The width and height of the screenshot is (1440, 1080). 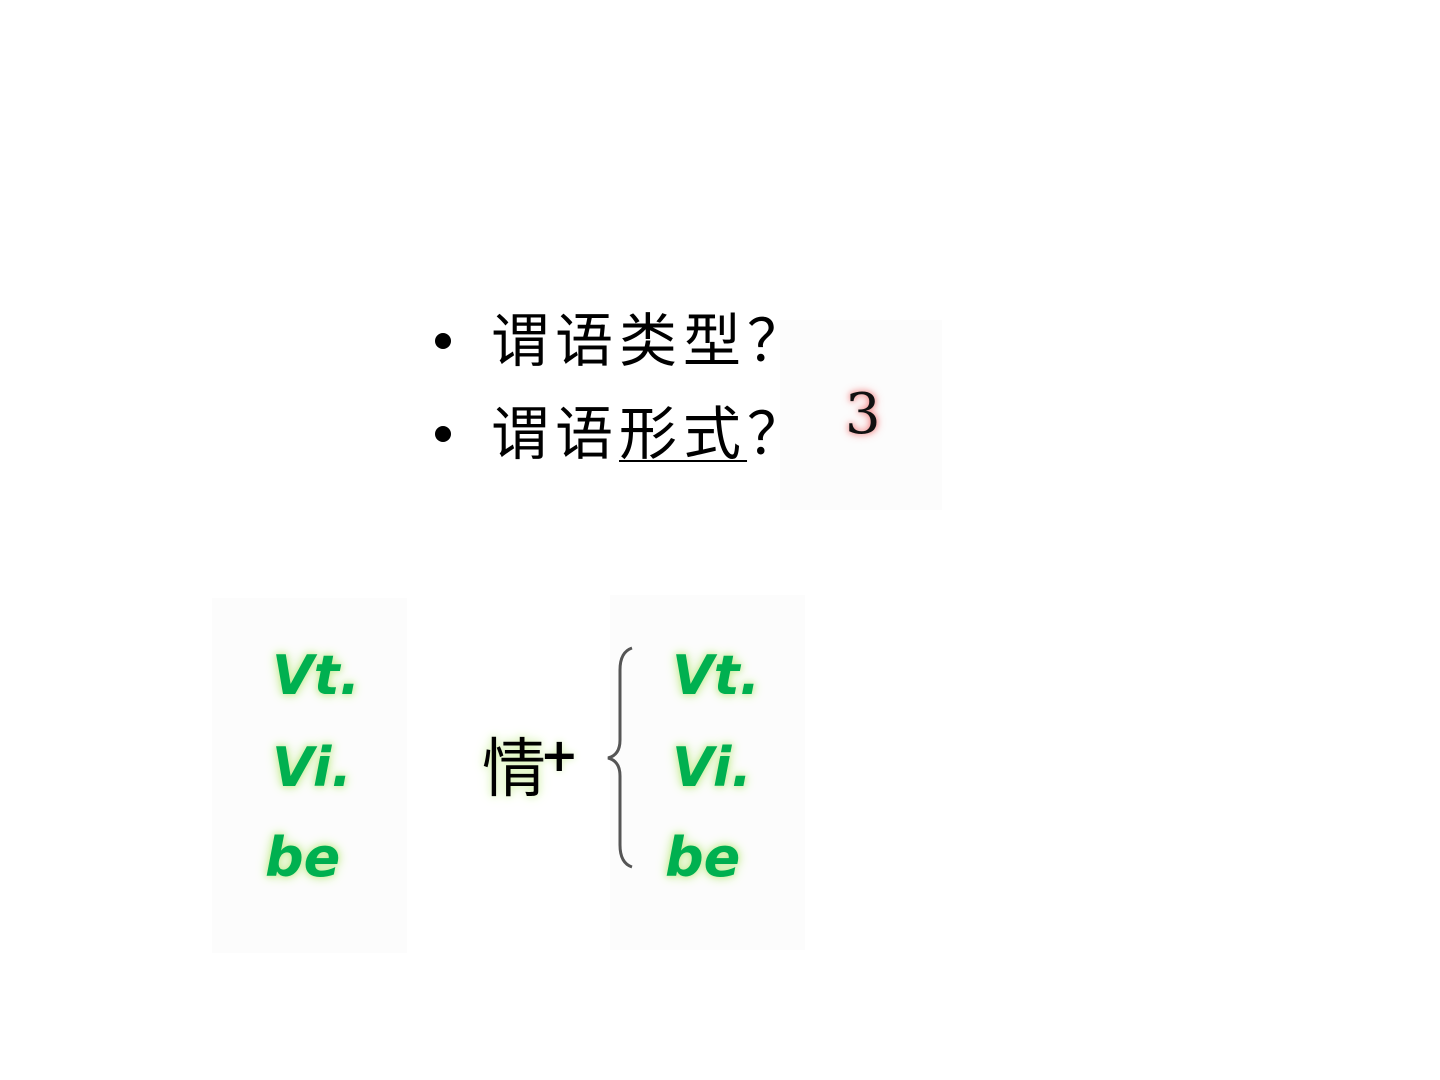 What do you see at coordinates (559, 755) in the screenshot?
I see `plus-sign: +` at bounding box center [559, 755].